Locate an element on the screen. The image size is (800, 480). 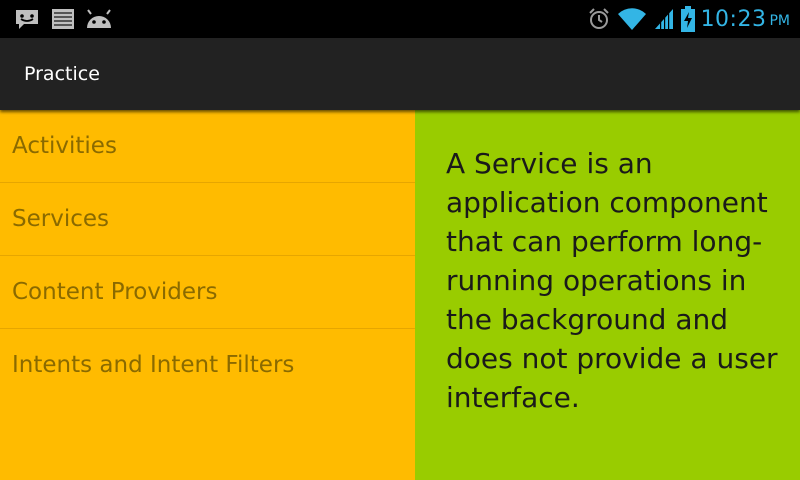
android-icon is located at coordinates (99, 21).